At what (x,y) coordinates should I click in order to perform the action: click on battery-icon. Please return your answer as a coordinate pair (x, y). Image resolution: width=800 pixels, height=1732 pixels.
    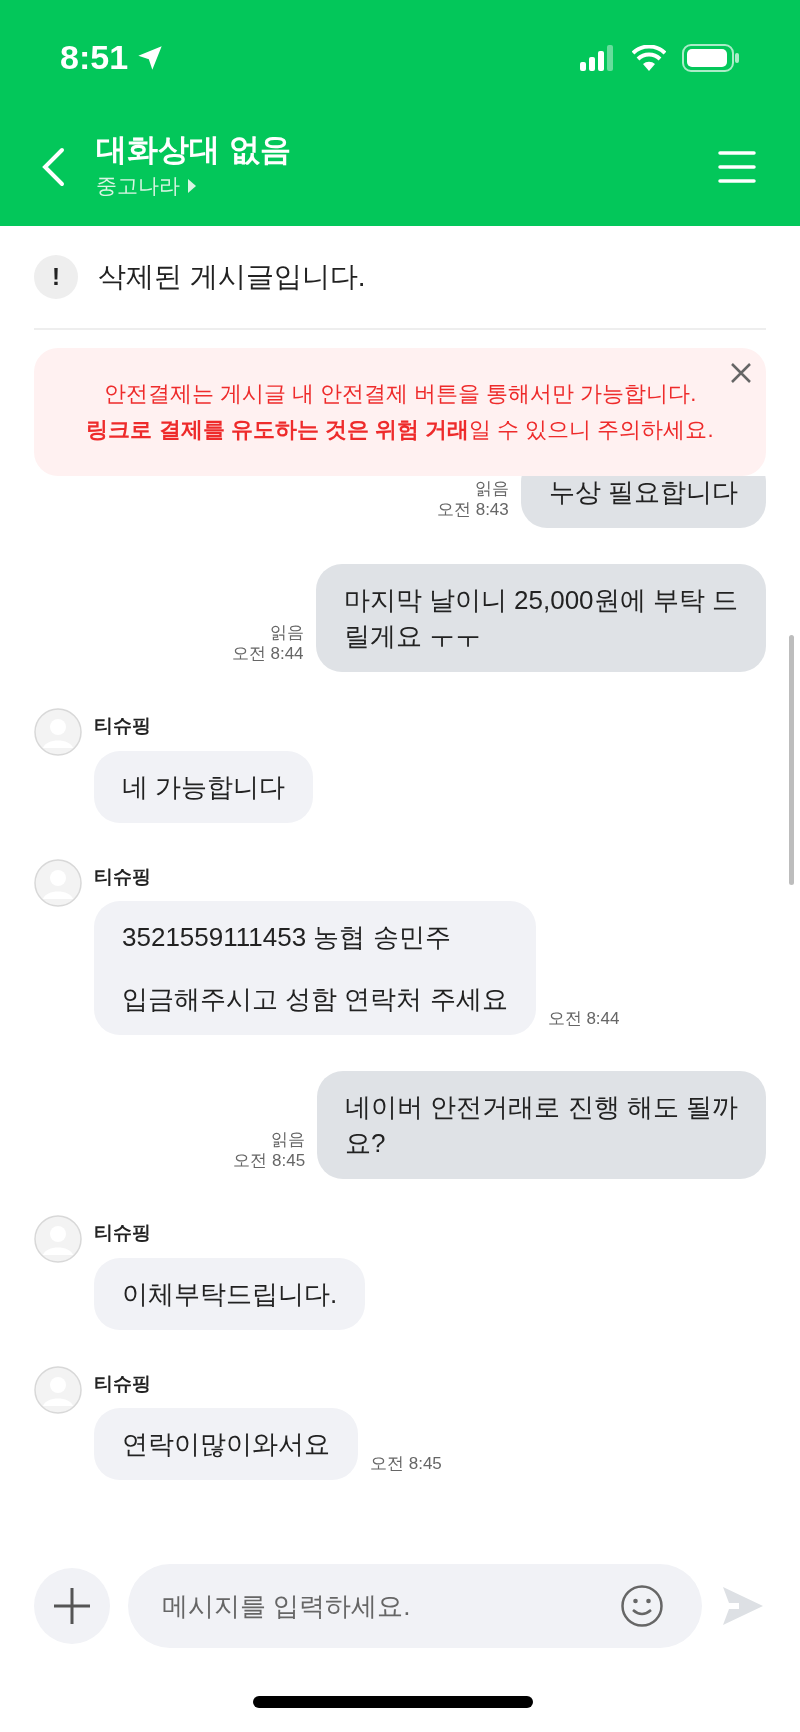
    Looking at the image, I should click on (711, 57).